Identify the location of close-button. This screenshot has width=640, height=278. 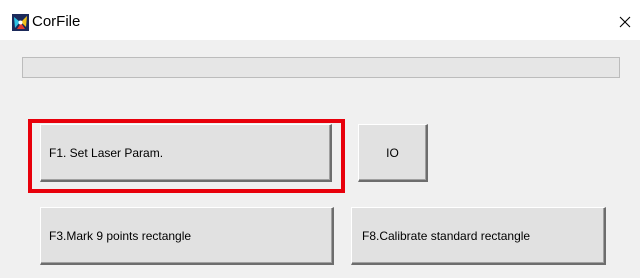
(625, 22).